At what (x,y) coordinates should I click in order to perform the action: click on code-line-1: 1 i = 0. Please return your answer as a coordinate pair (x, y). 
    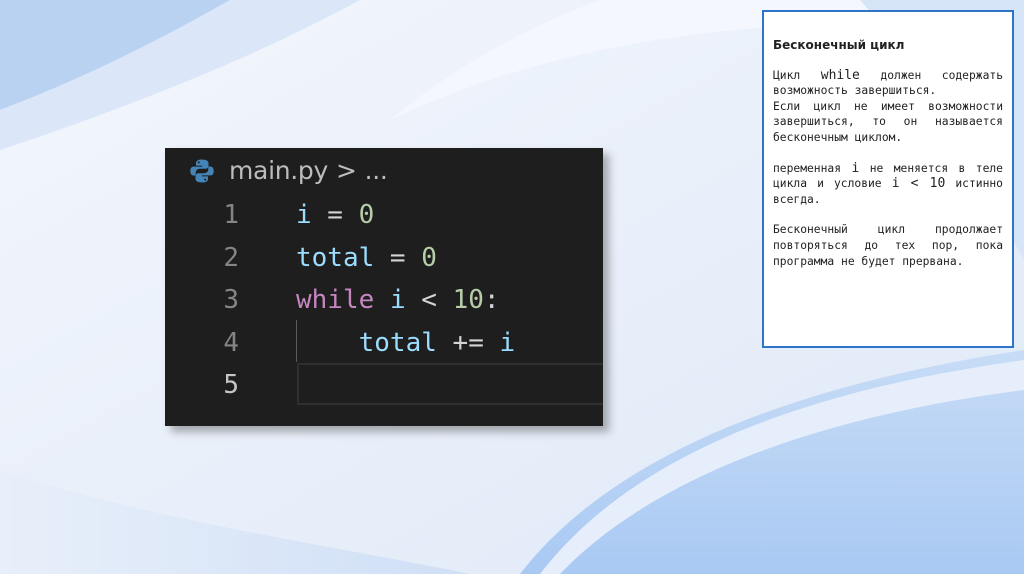
    Looking at the image, I should click on (384, 215).